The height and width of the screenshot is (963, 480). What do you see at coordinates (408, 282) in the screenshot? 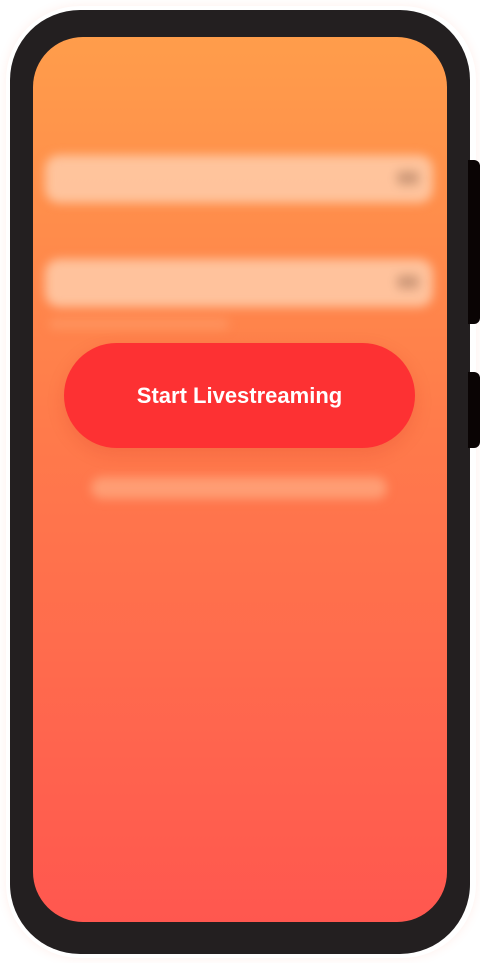
I see `field-2-icon` at bounding box center [408, 282].